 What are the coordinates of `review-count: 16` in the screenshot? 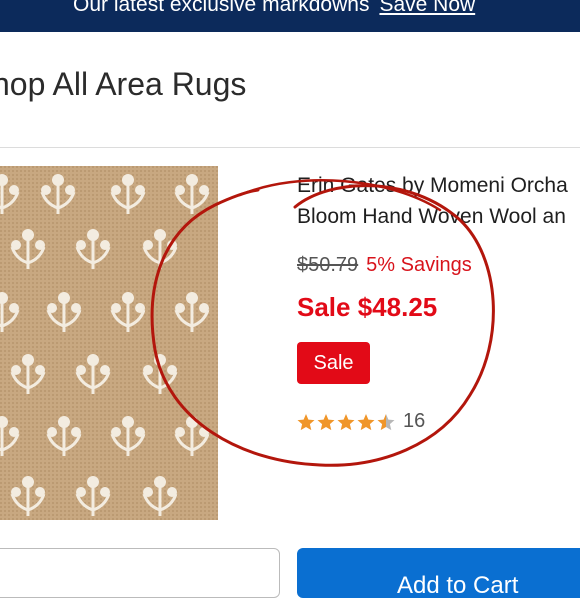 It's located at (414, 421).